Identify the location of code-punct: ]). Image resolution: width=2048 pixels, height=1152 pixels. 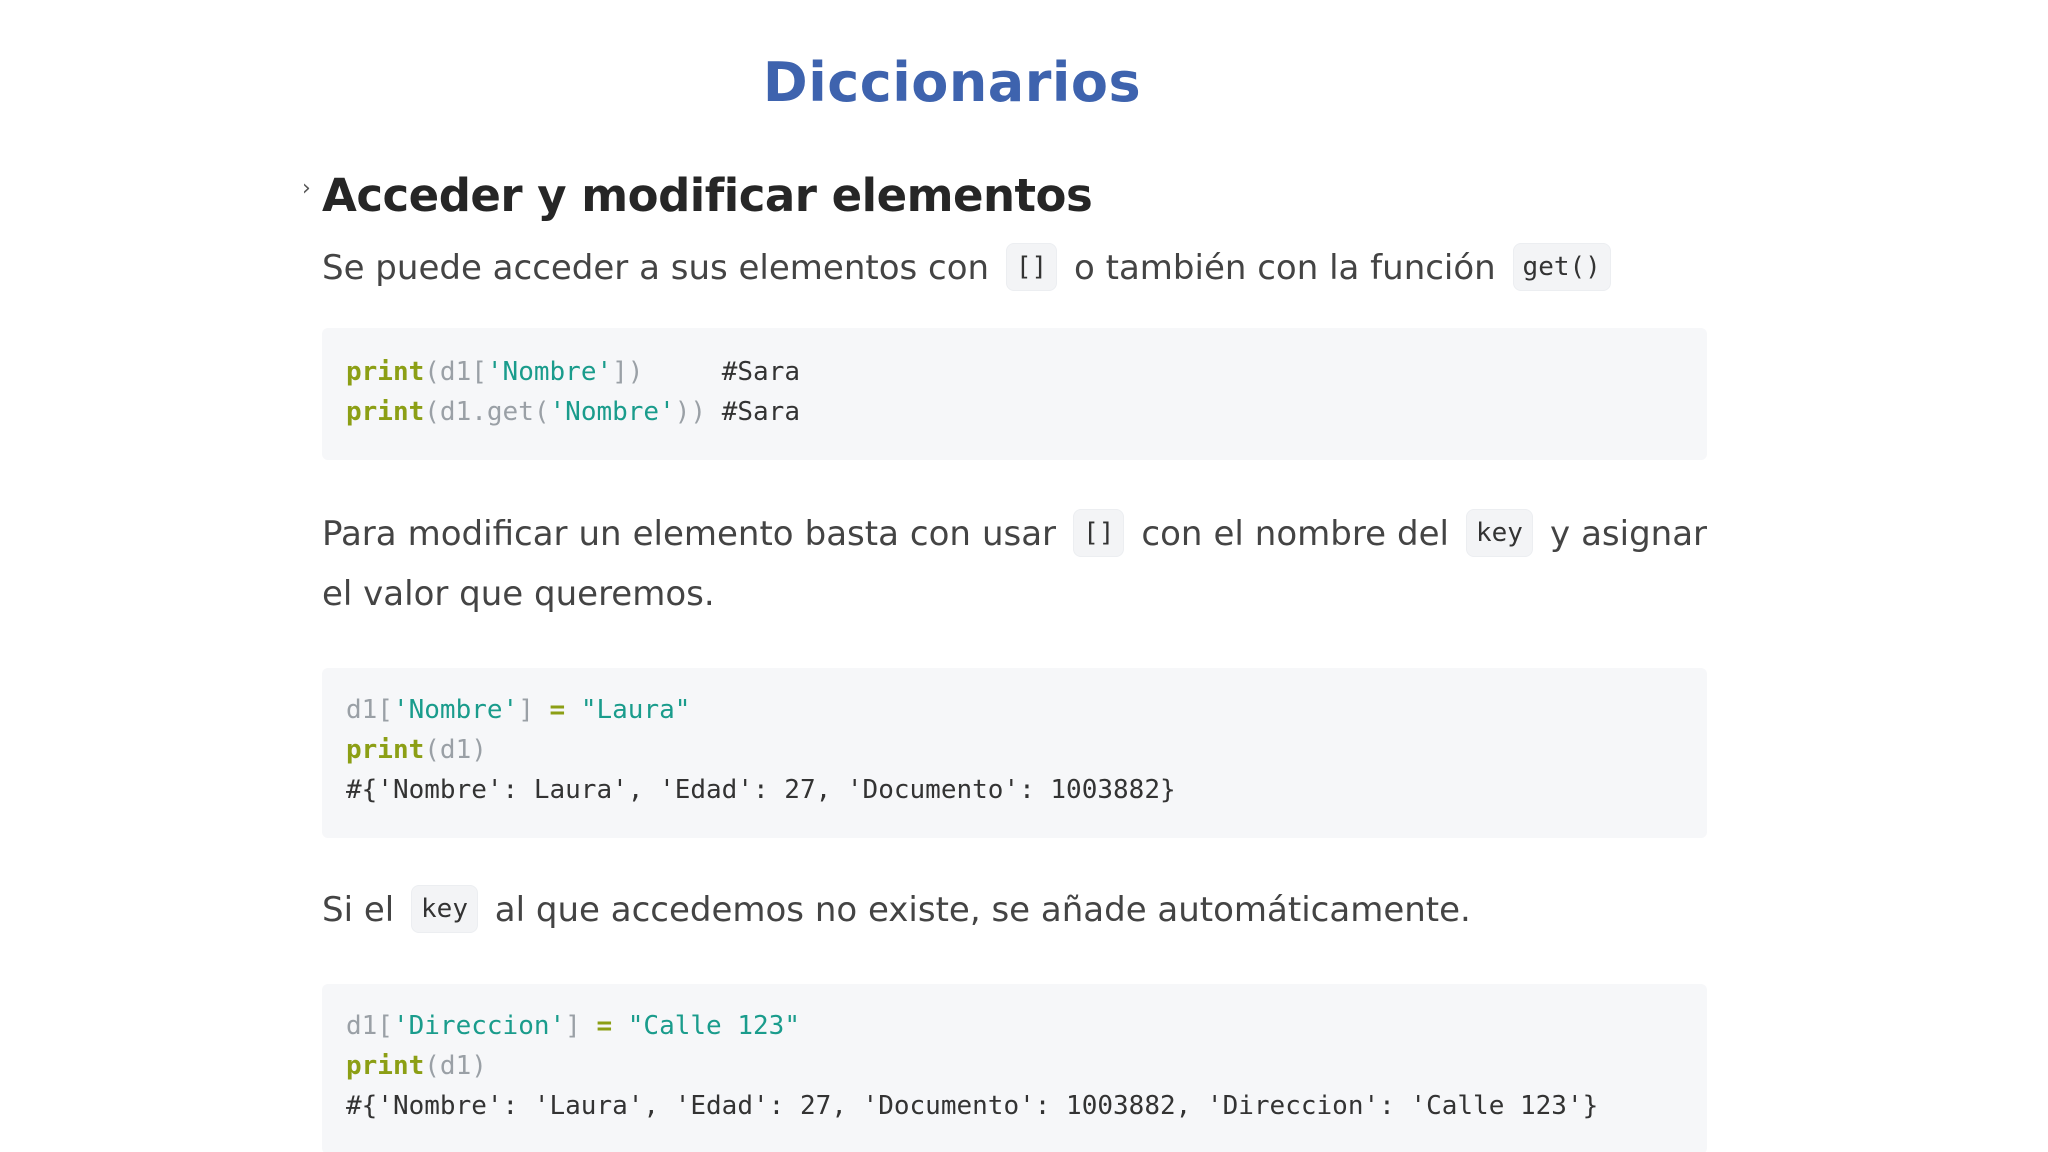
(628, 372).